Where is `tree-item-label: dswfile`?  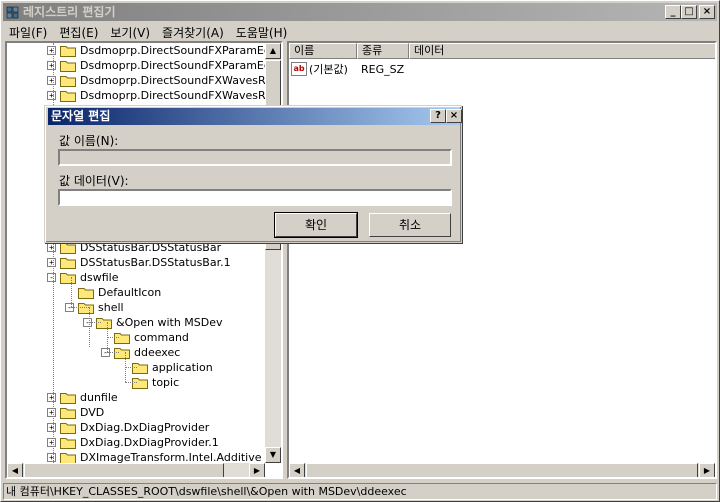
tree-item-label: dswfile is located at coordinates (99, 277).